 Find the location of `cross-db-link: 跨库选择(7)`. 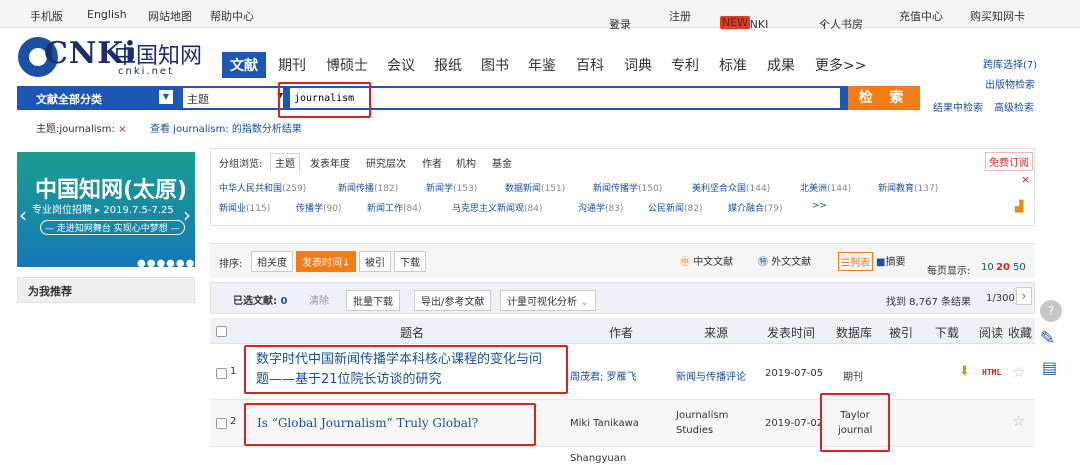

cross-db-link: 跨库选择(7) is located at coordinates (1010, 63).